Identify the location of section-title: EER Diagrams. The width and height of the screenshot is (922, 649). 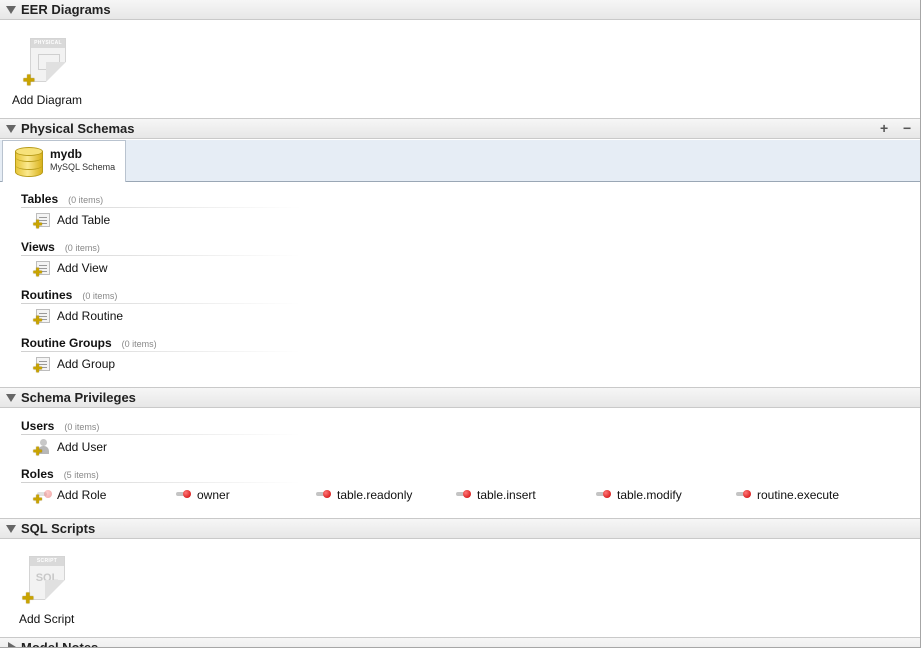
(66, 9).